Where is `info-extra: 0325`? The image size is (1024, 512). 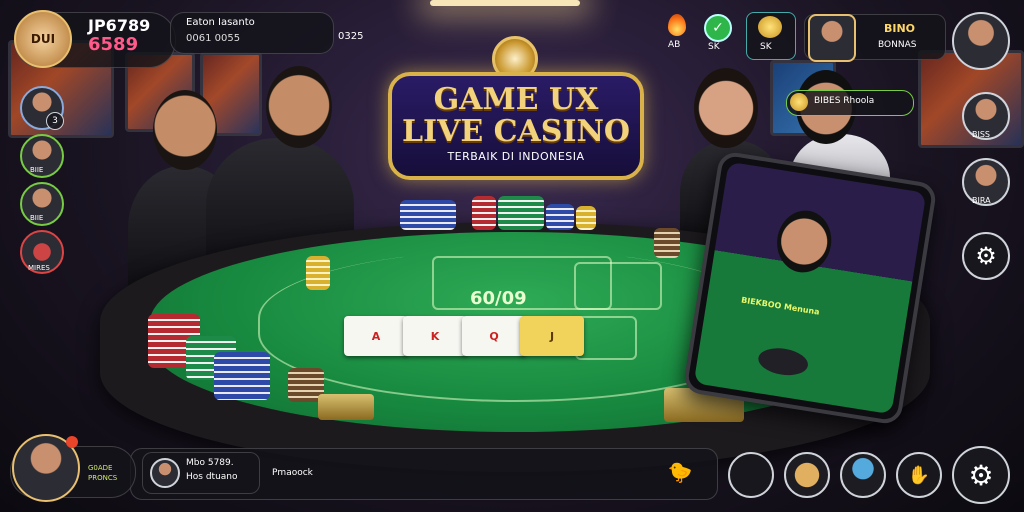 info-extra: 0325 is located at coordinates (351, 36).